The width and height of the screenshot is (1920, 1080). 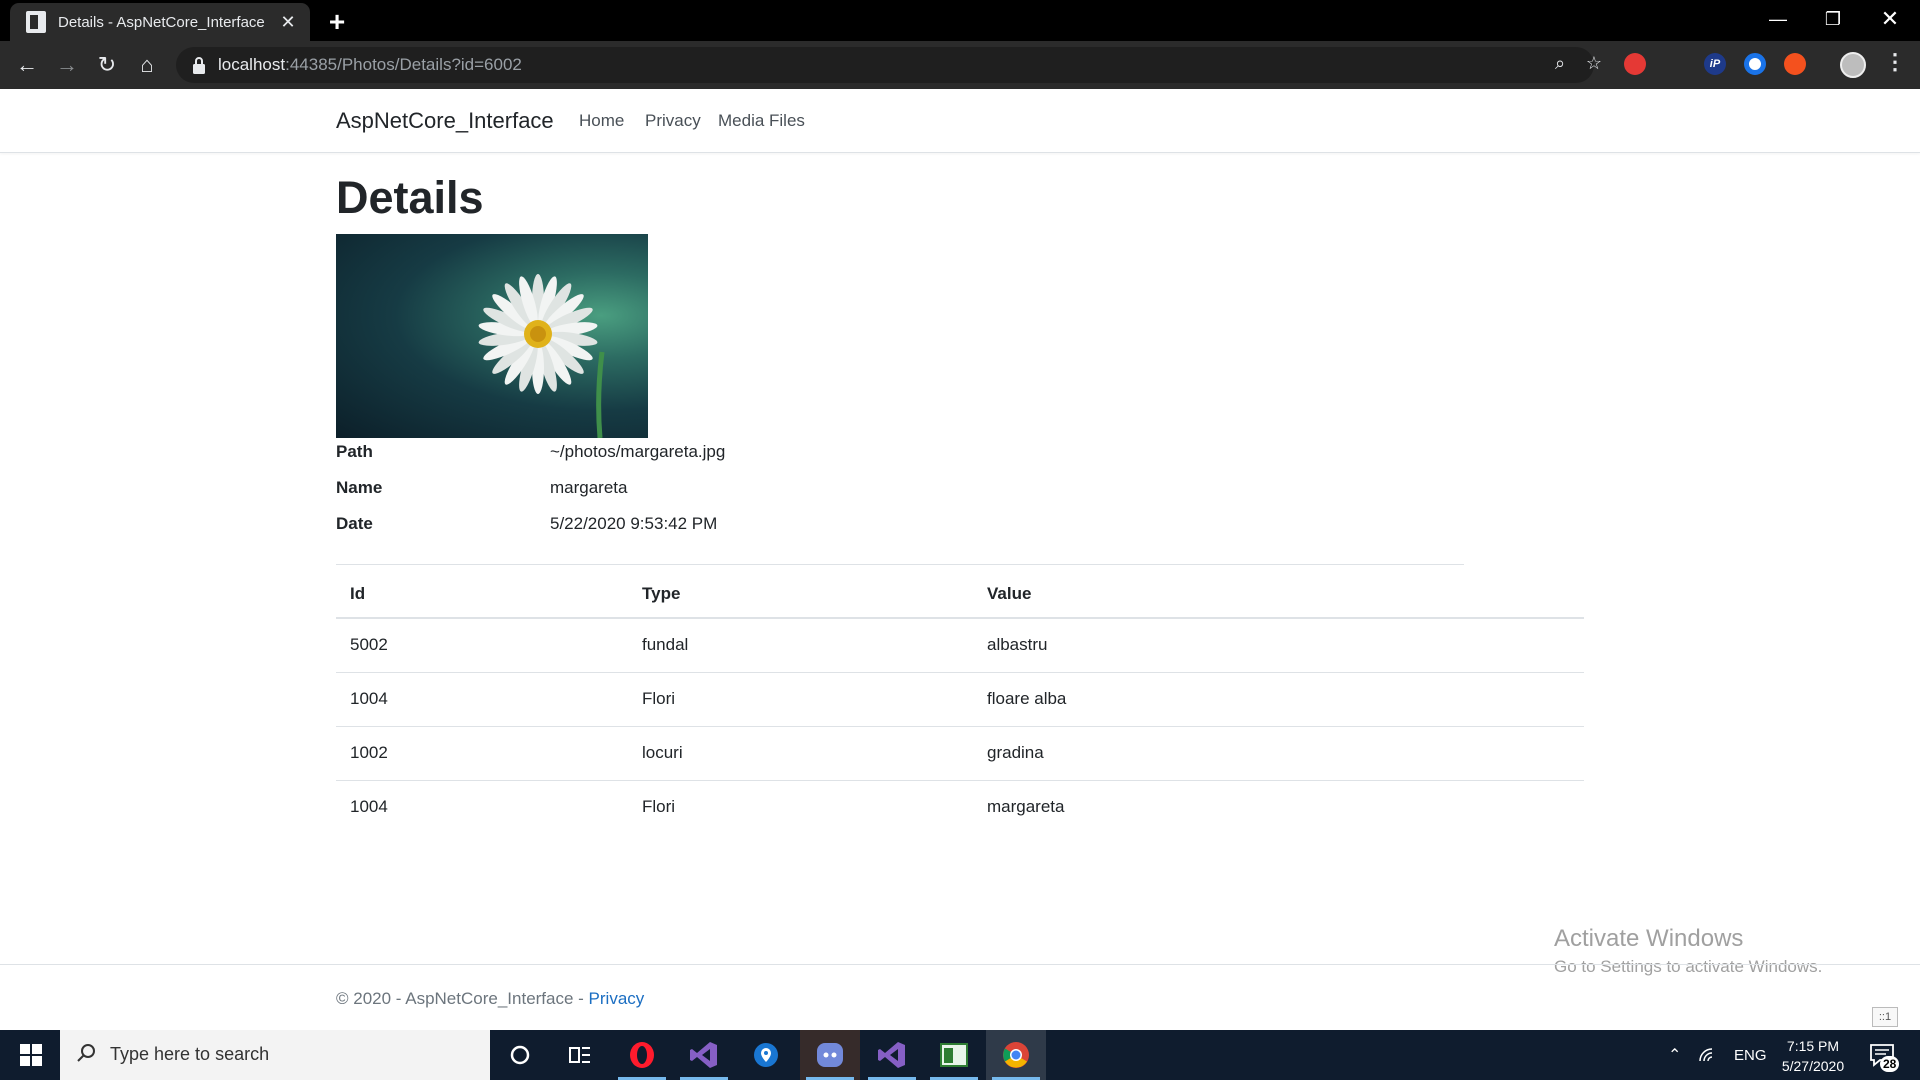 What do you see at coordinates (960, 997) in the screenshot?
I see `site-footer: © 2020 - AspNetCore_Interface - Privacy` at bounding box center [960, 997].